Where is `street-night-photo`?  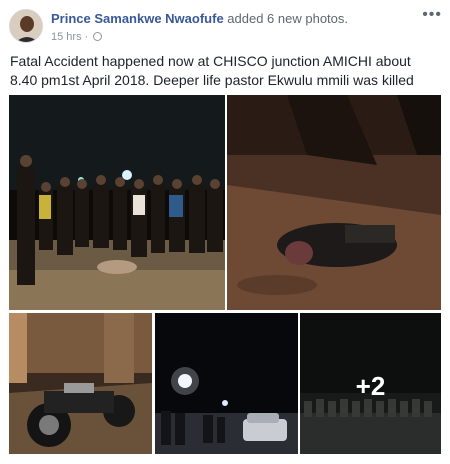
street-night-photo is located at coordinates (226, 383).